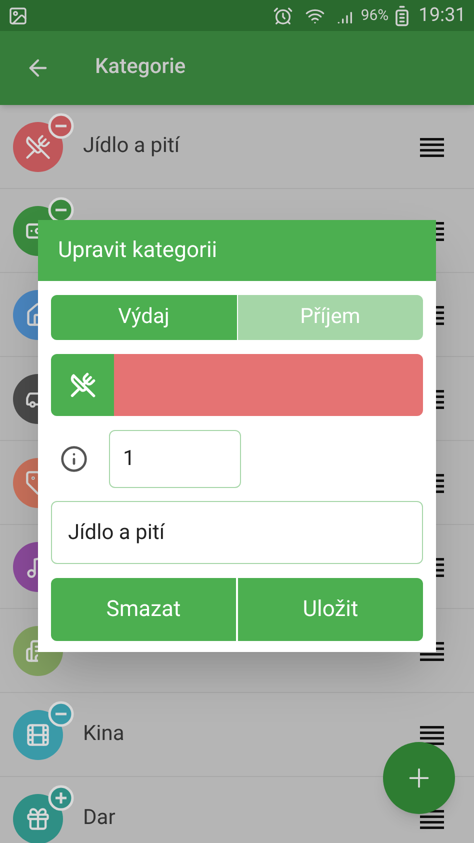 Image resolution: width=474 pixels, height=843 pixels. Describe the element at coordinates (103, 734) in the screenshot. I see `category-name: Kina` at that location.